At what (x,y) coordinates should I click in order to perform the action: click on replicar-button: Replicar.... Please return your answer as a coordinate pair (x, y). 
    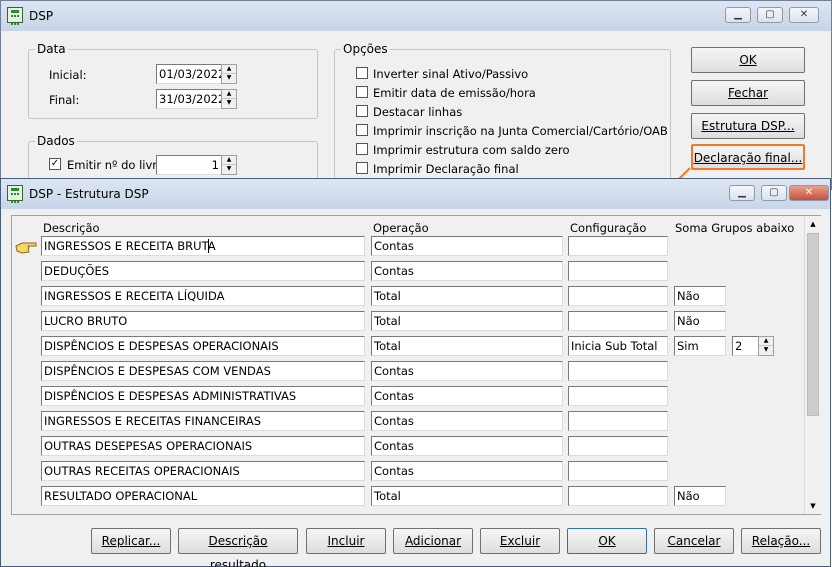
    Looking at the image, I should click on (131, 541).